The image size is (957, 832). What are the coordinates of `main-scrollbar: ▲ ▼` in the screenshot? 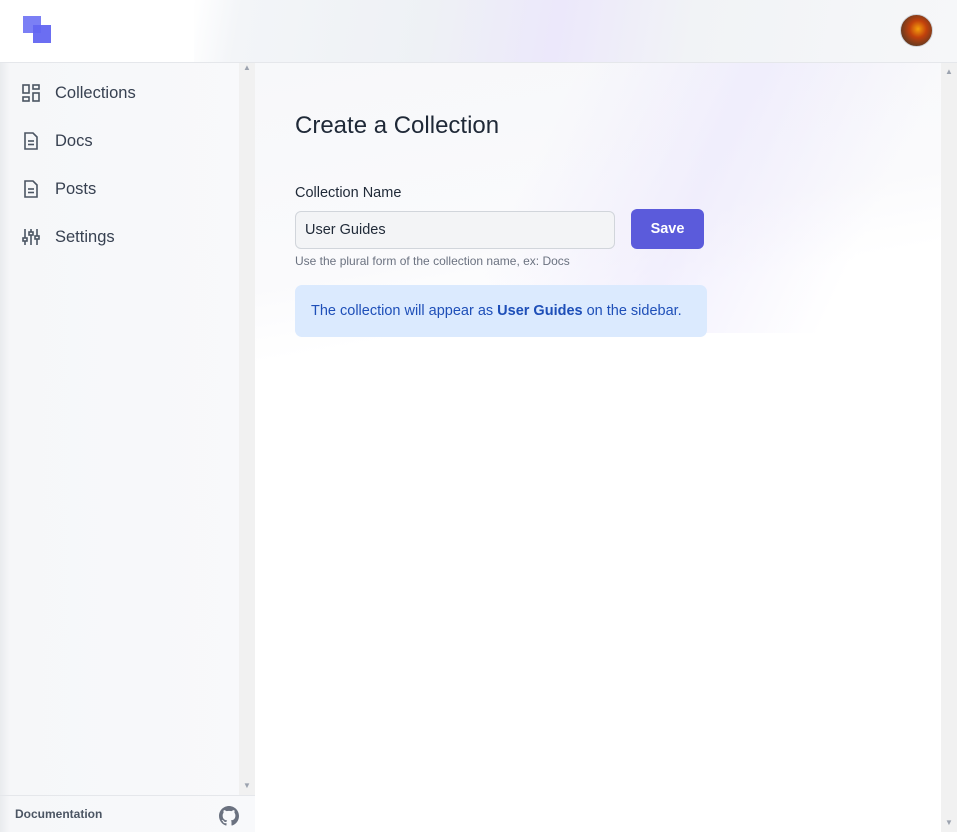 It's located at (949, 447).